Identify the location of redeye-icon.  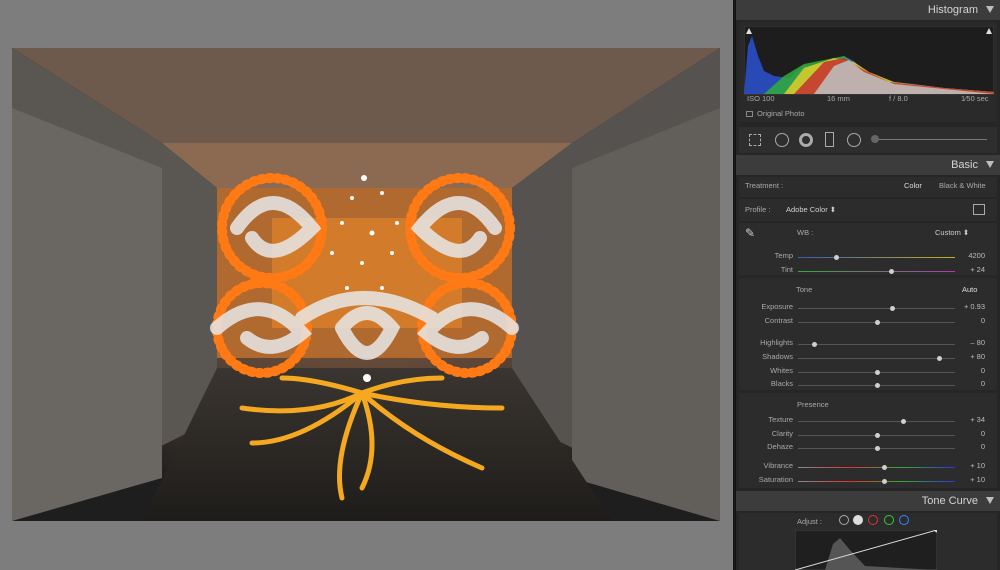
(806, 140).